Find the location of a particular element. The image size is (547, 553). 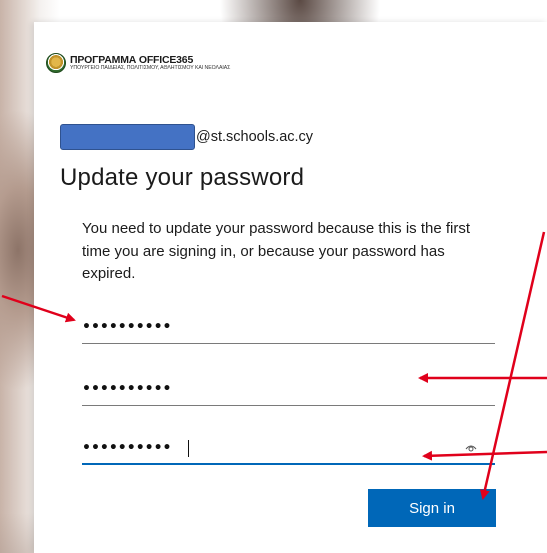

new-password-underline is located at coordinates (288, 405).